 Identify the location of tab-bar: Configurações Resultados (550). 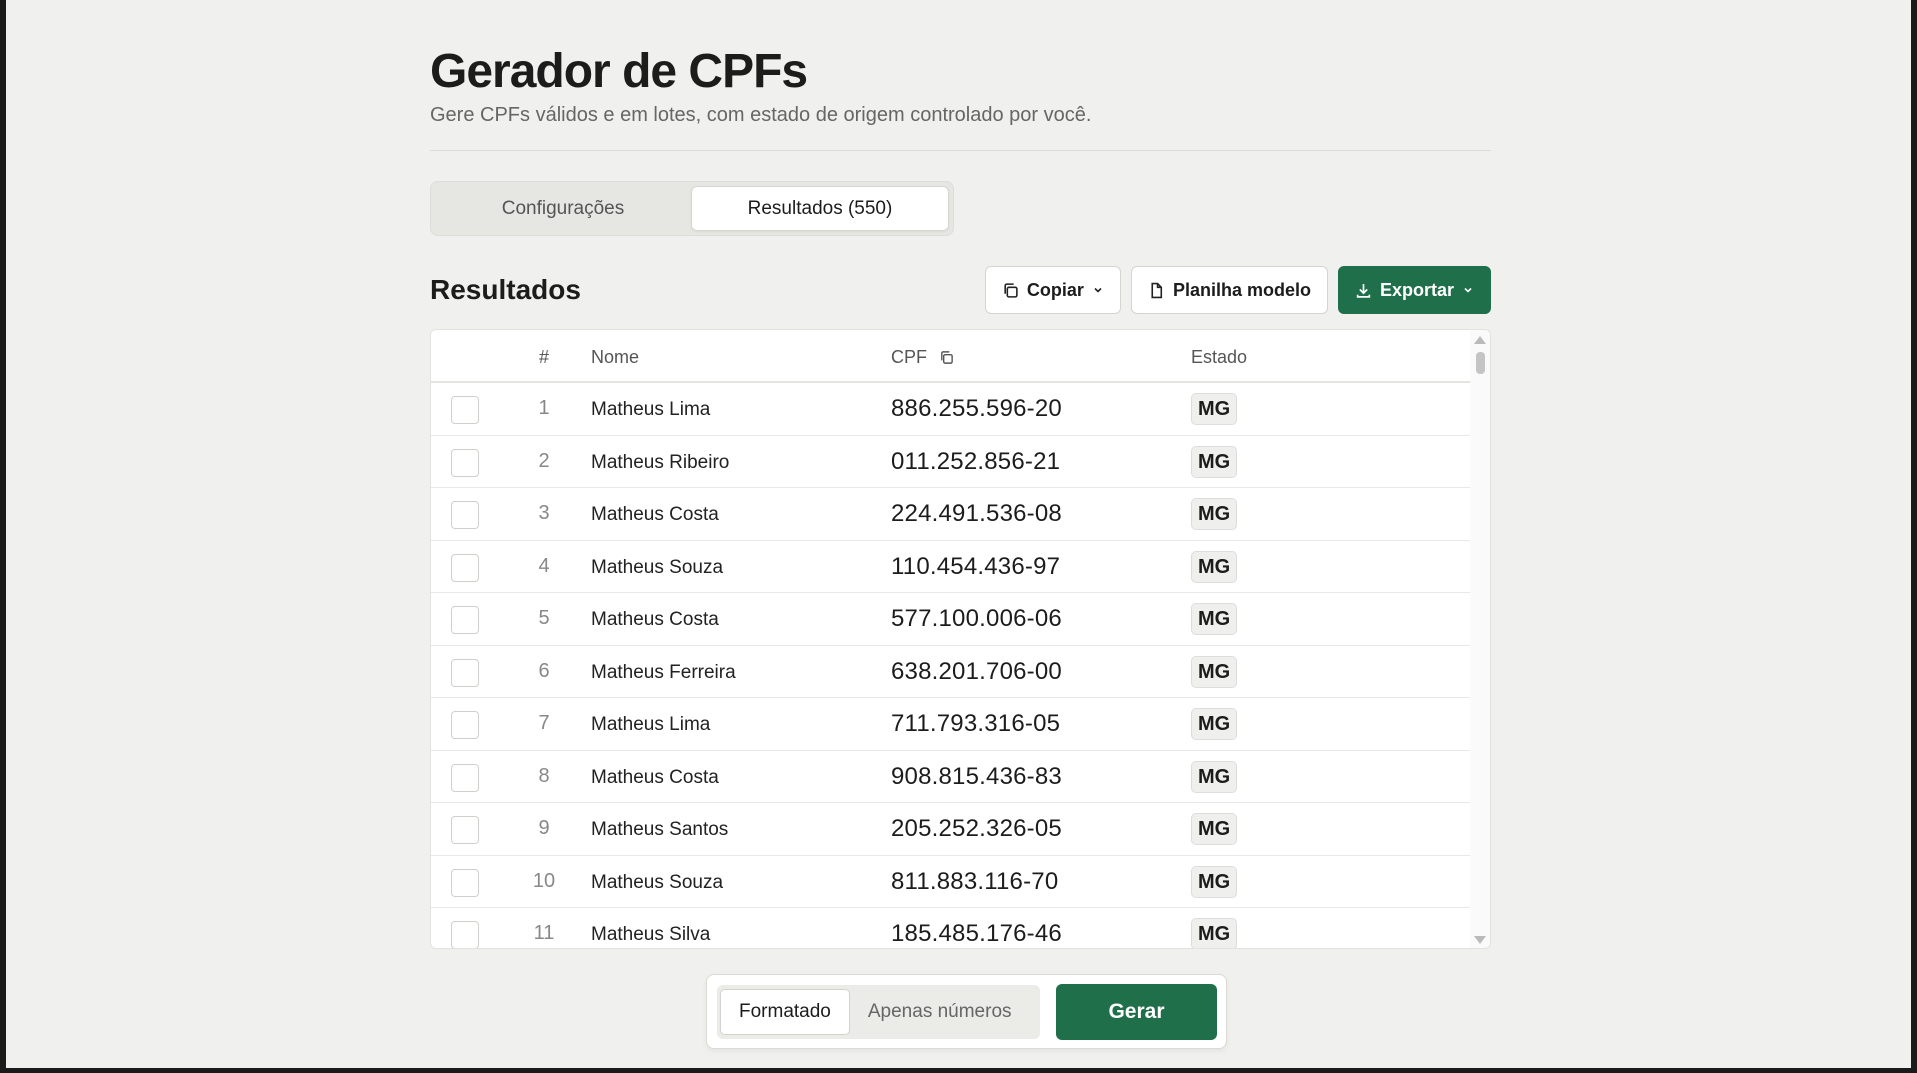
(692, 208).